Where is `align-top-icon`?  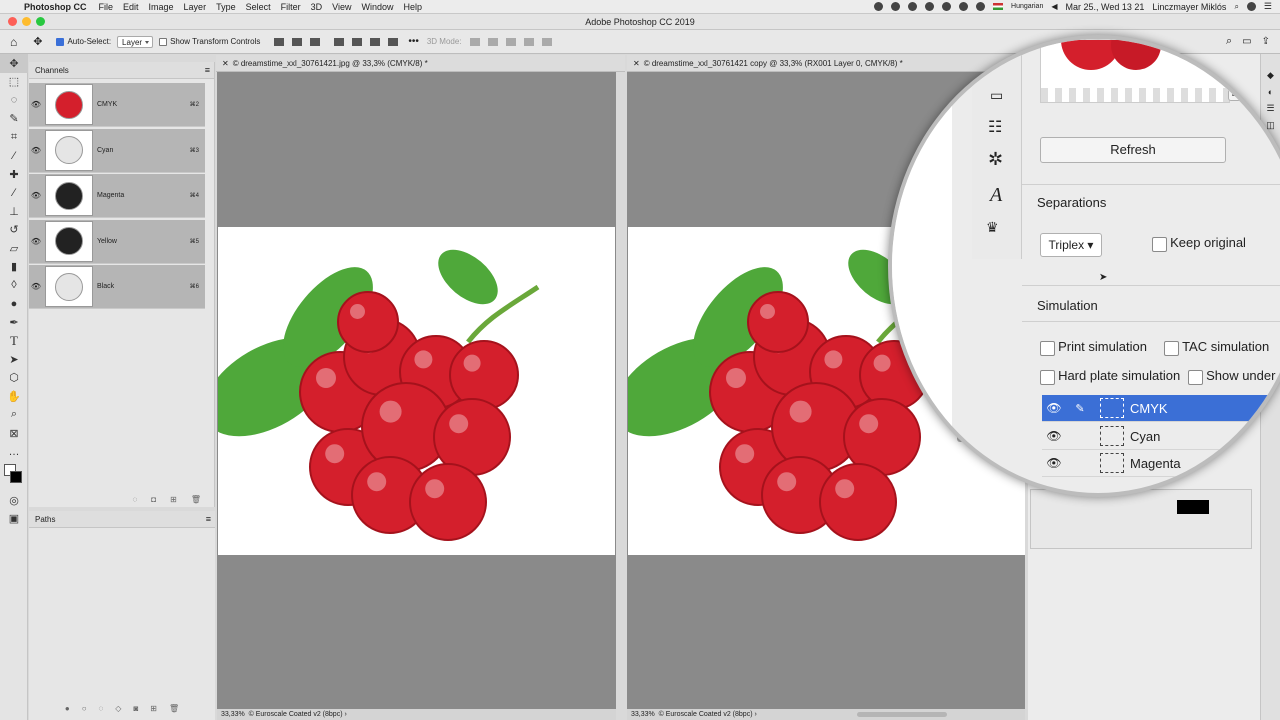
align-top-icon is located at coordinates (339, 41).